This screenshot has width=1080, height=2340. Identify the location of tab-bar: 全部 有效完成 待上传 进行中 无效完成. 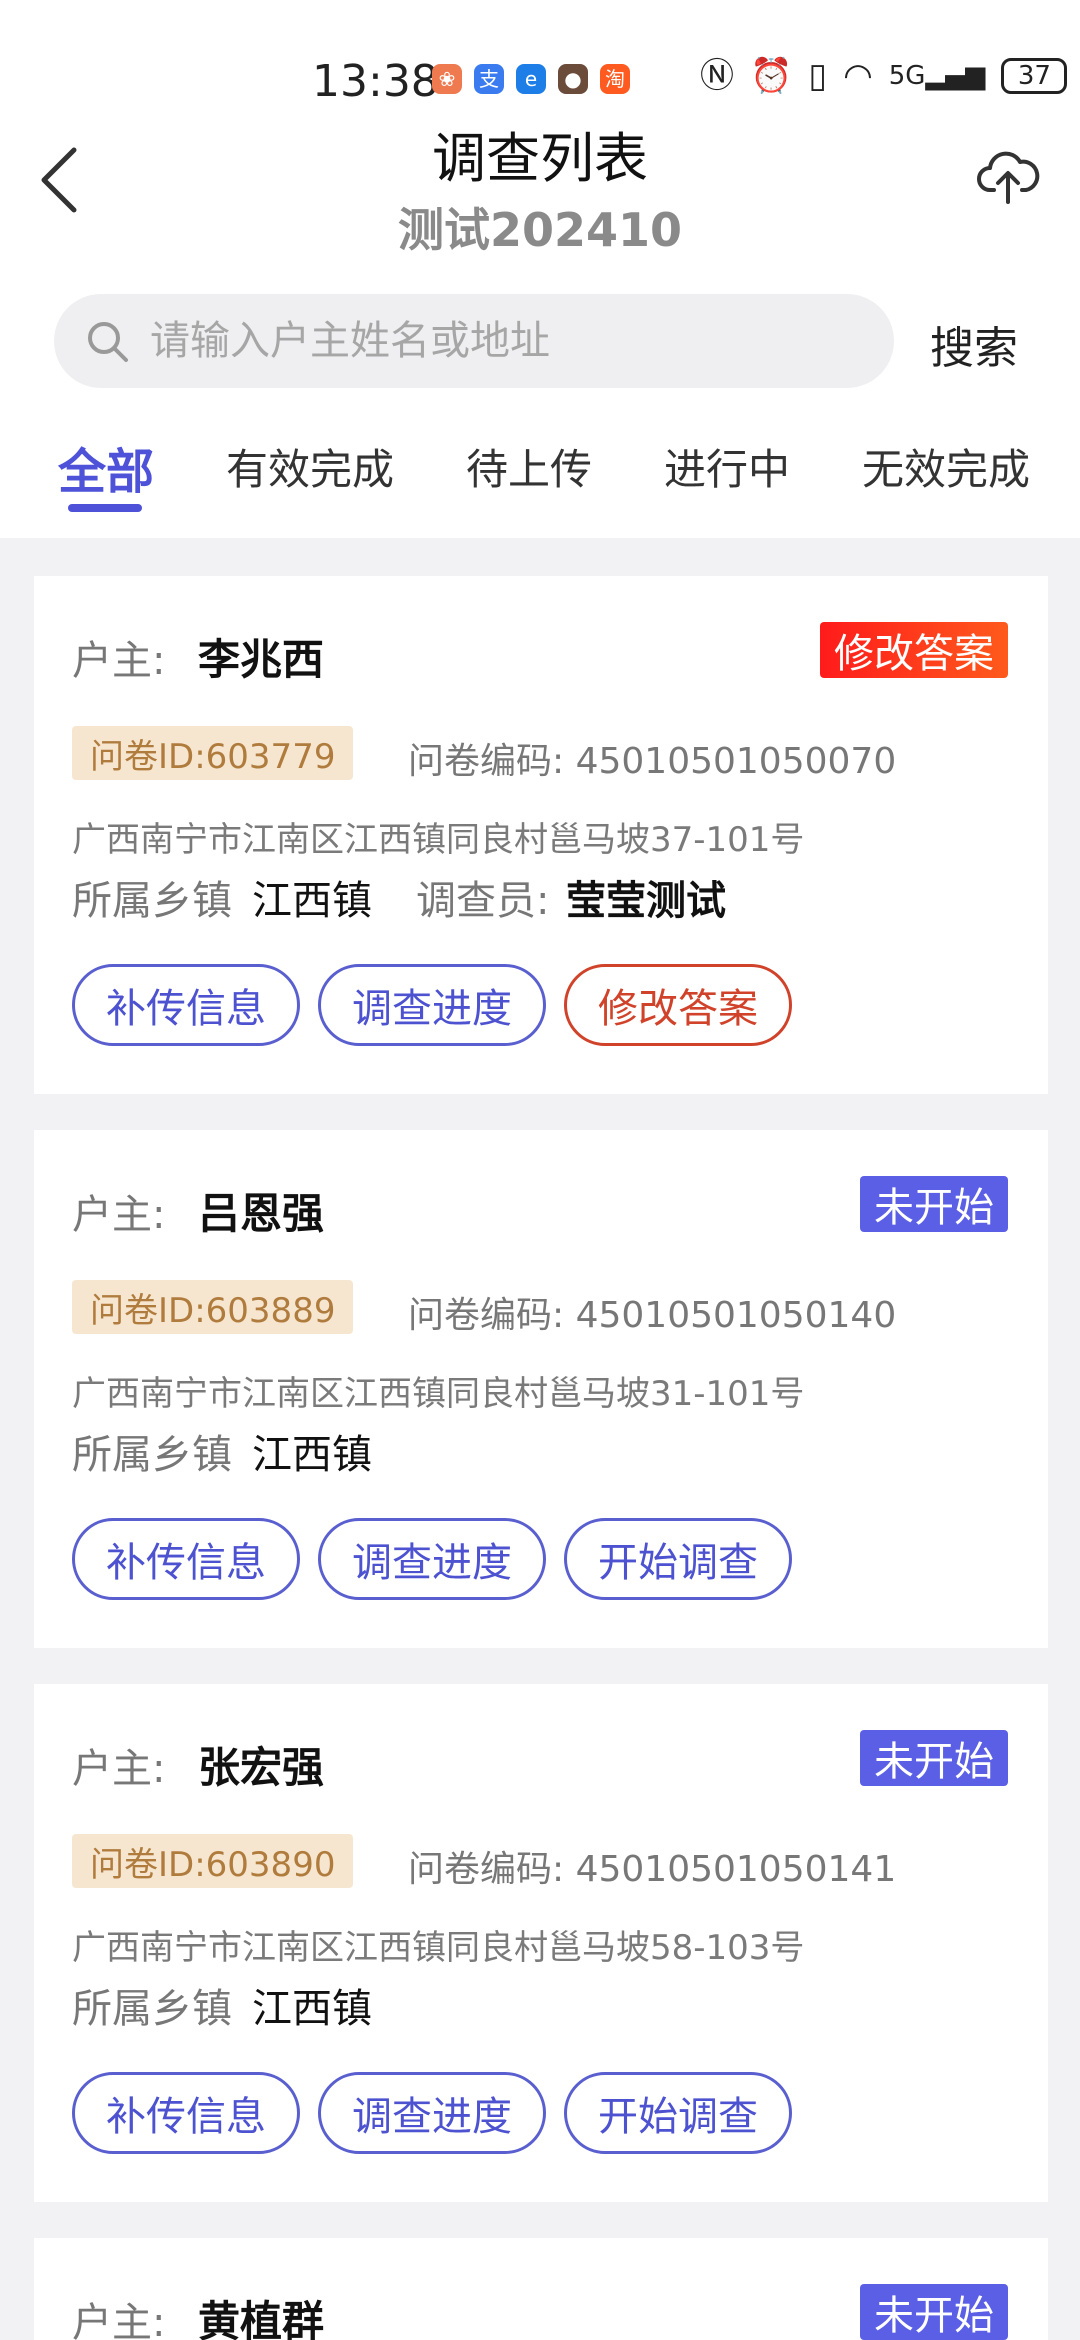
(540, 480).